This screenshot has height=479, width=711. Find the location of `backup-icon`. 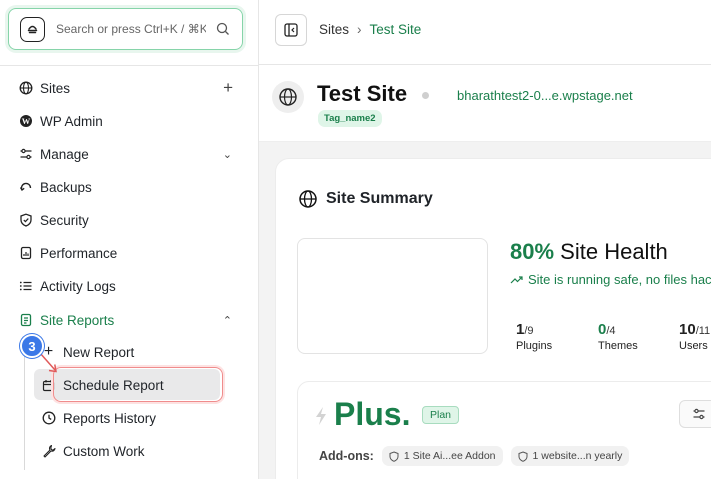

backup-icon is located at coordinates (25, 187).